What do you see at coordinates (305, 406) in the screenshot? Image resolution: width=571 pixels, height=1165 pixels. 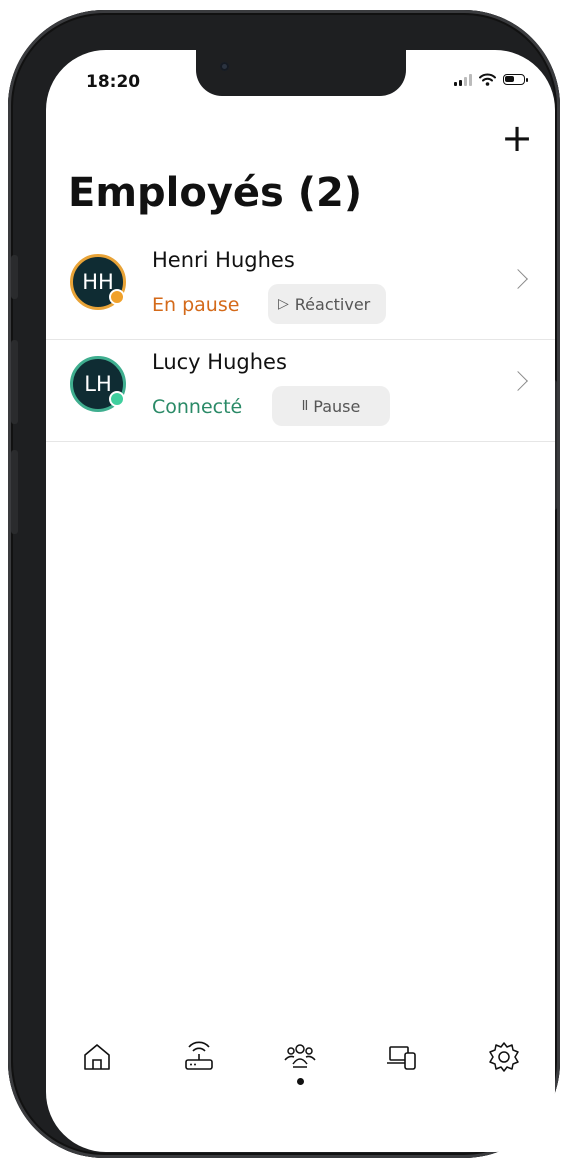 I see `pause-icon: II` at bounding box center [305, 406].